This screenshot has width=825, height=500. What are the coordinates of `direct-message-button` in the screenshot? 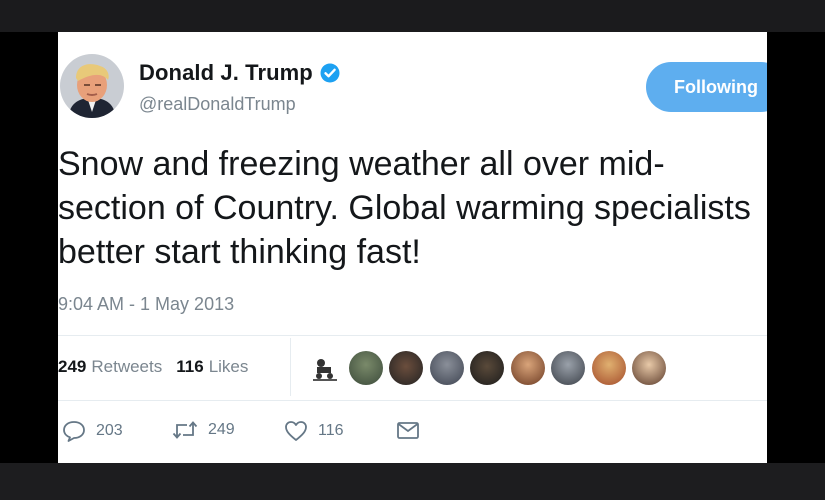 It's located at (408, 430).